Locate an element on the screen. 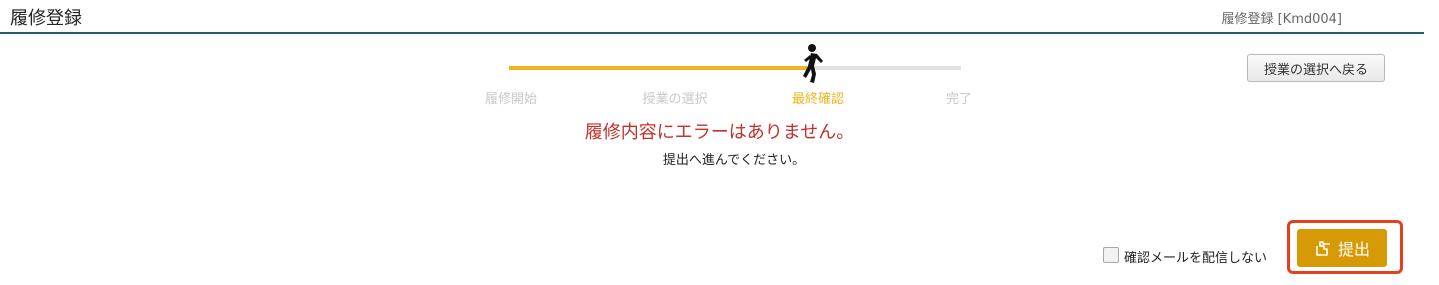 Image resolution: width=1439 pixels, height=285 pixels. header-bar: 履修登録 履修登録 [Kmd004] is located at coordinates (712, 17).